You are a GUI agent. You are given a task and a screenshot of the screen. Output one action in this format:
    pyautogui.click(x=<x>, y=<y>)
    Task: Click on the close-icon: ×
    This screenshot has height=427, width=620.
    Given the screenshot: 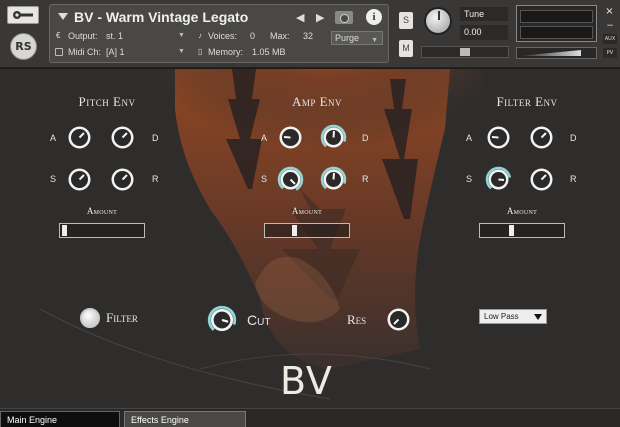 What is the action you would take?
    pyautogui.click(x=609, y=11)
    